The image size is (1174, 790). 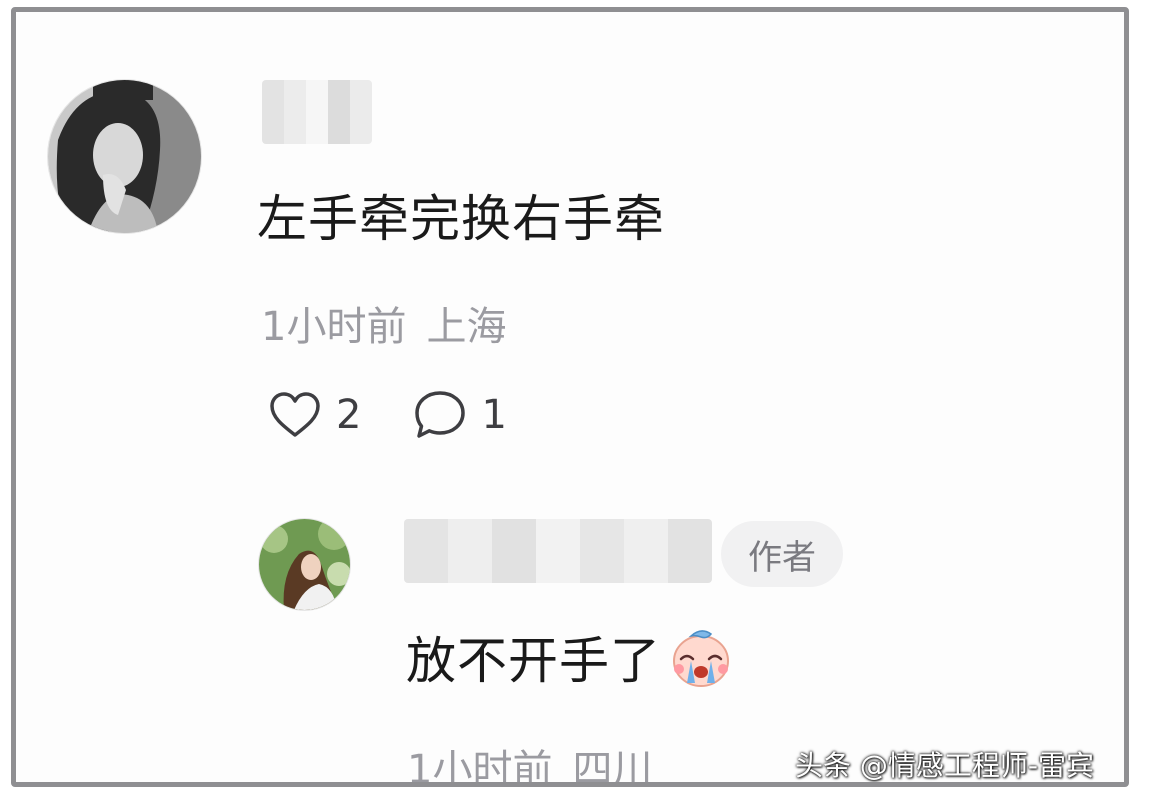 I want to click on reply-text: 放不开手了, so click(x=533, y=661).